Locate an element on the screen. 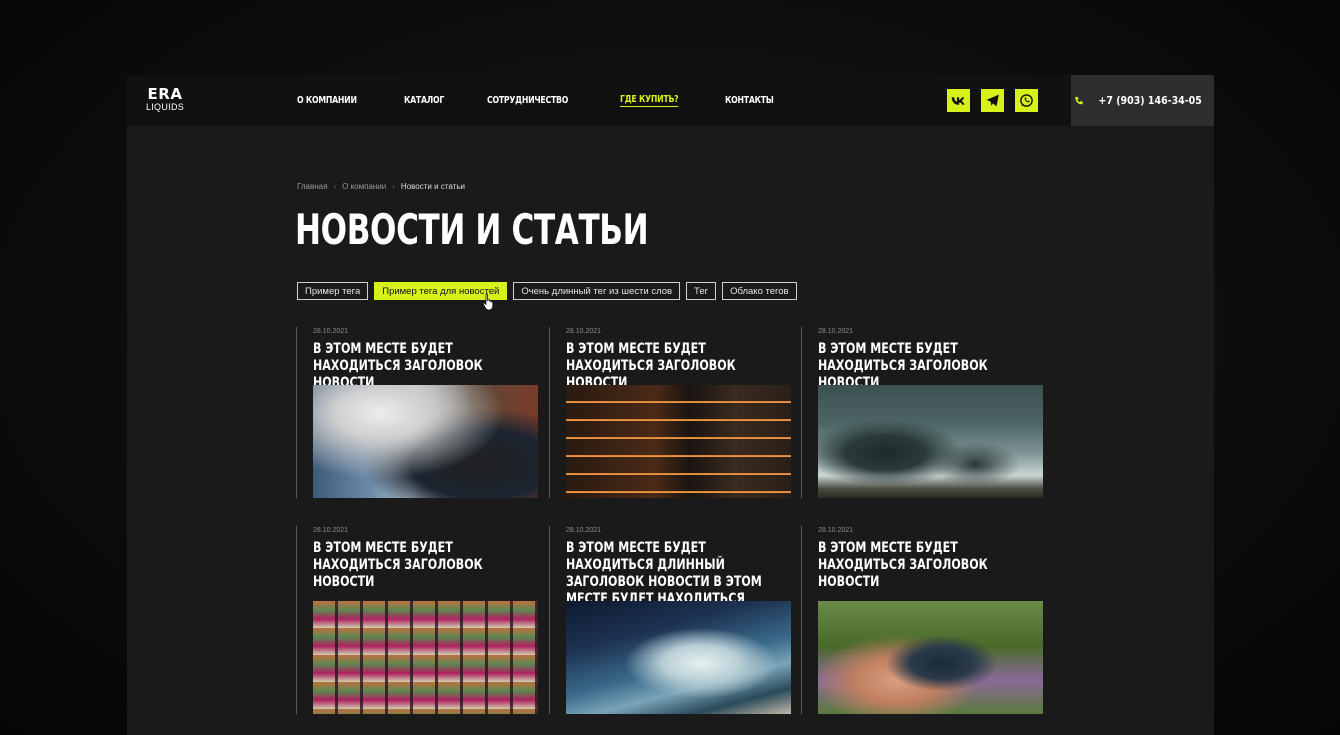  breadcrumb-home: Главная is located at coordinates (312, 186).